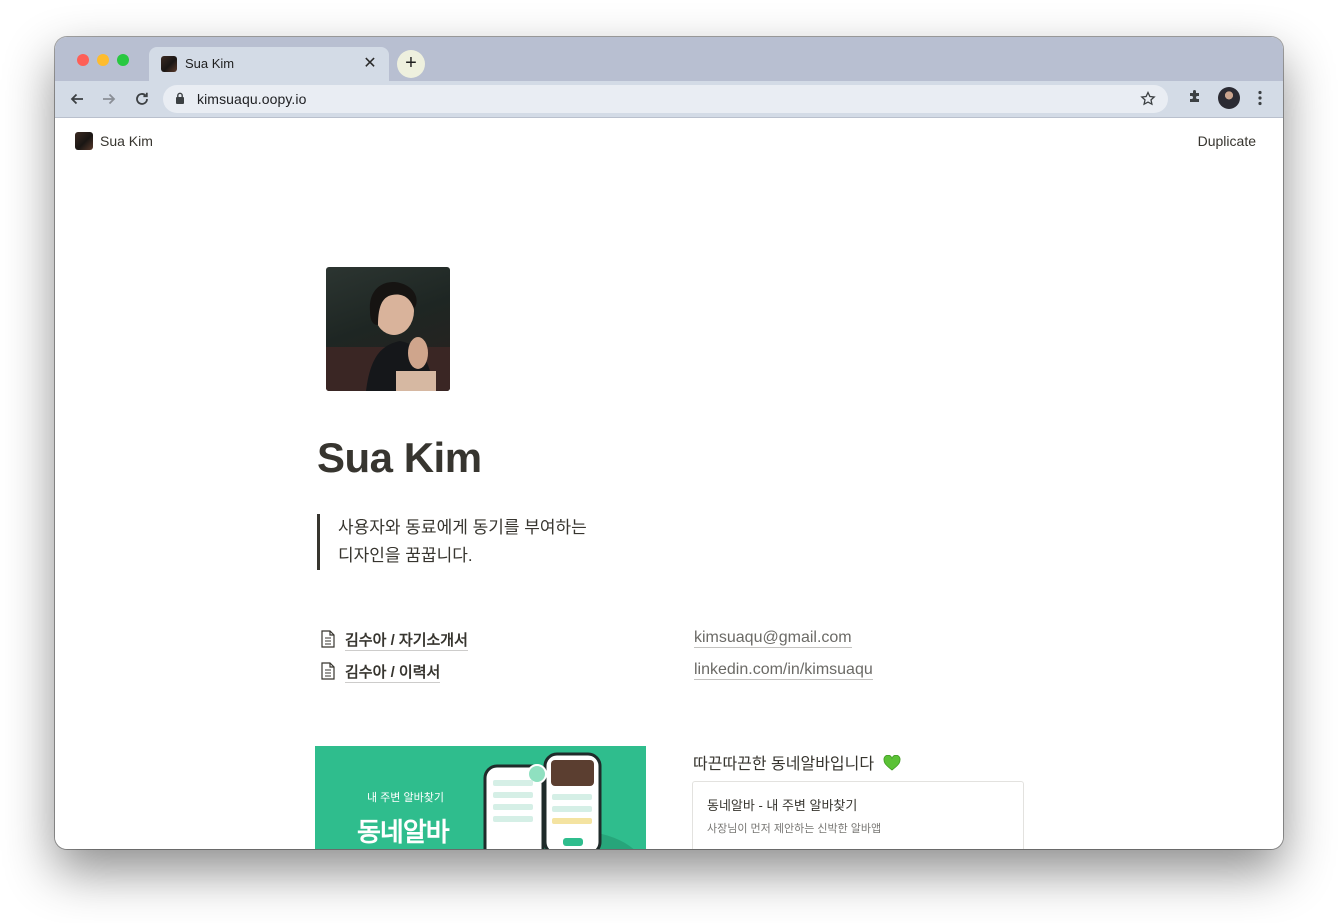 This screenshot has height=923, width=1338. What do you see at coordinates (462, 527) in the screenshot?
I see `quote-line-1: 사용자와 동료에게 동기를 부여하는` at bounding box center [462, 527].